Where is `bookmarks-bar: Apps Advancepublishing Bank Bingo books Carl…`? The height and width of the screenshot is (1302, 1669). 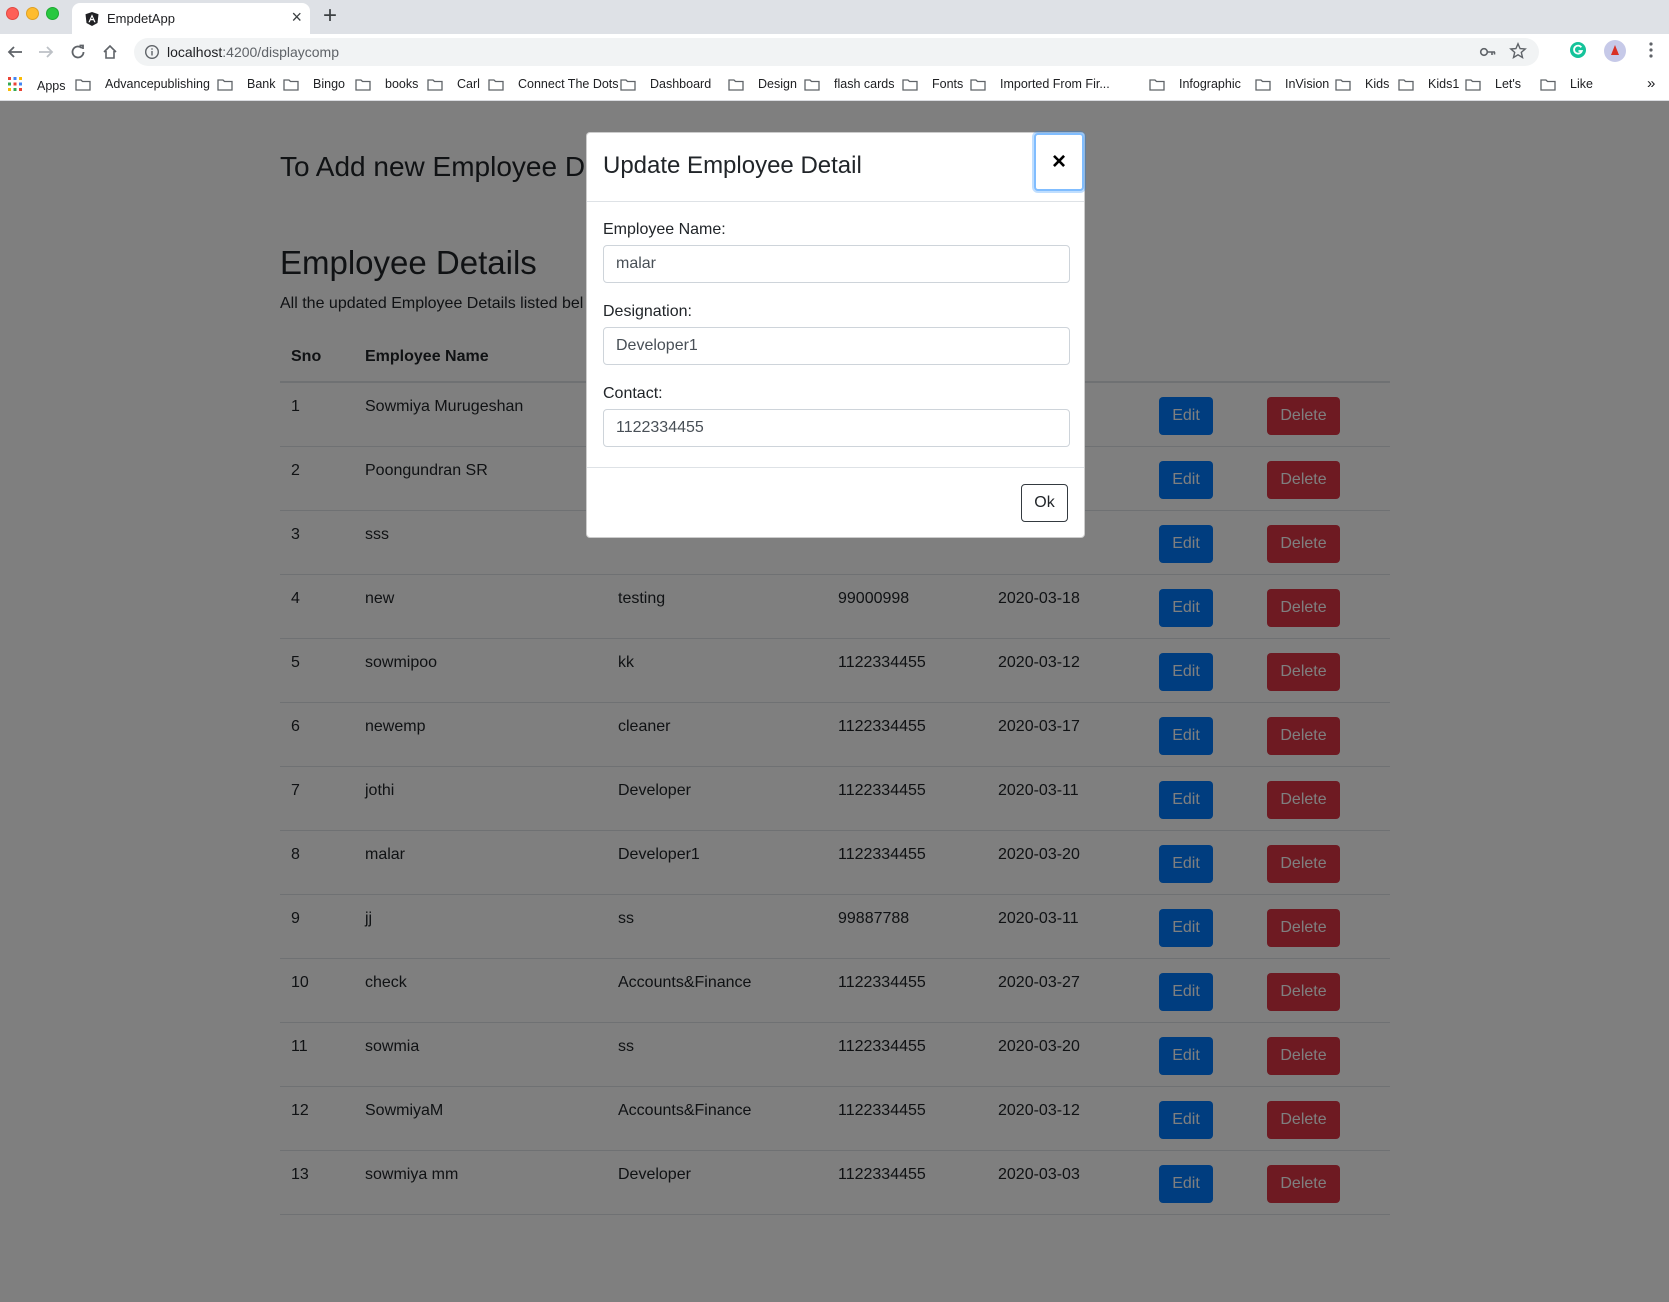 bookmarks-bar: Apps Advancepublishing Bank Bingo books Carl… is located at coordinates (834, 85).